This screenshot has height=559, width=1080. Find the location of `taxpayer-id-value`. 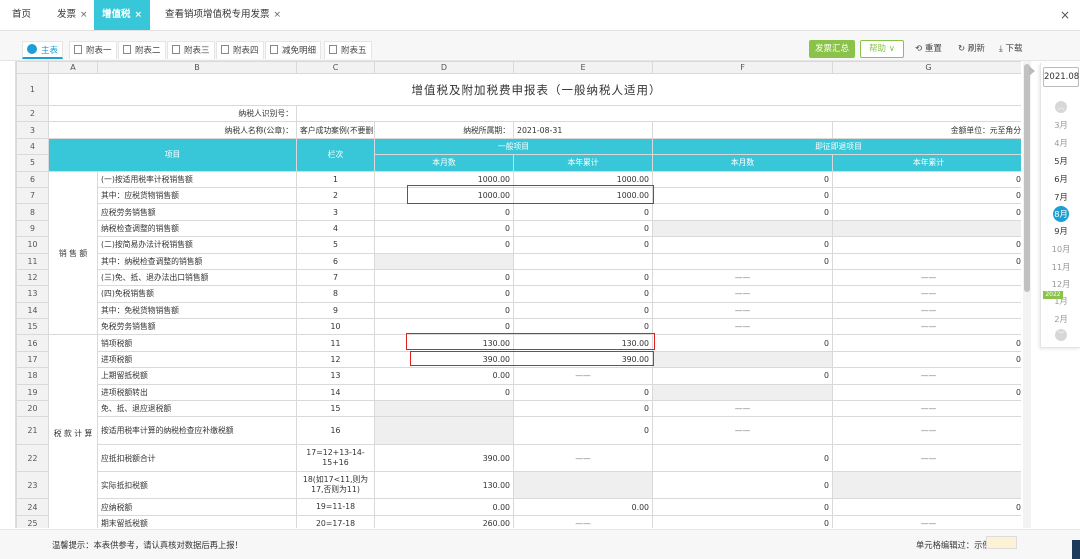

taxpayer-id-value is located at coordinates (658, 113).